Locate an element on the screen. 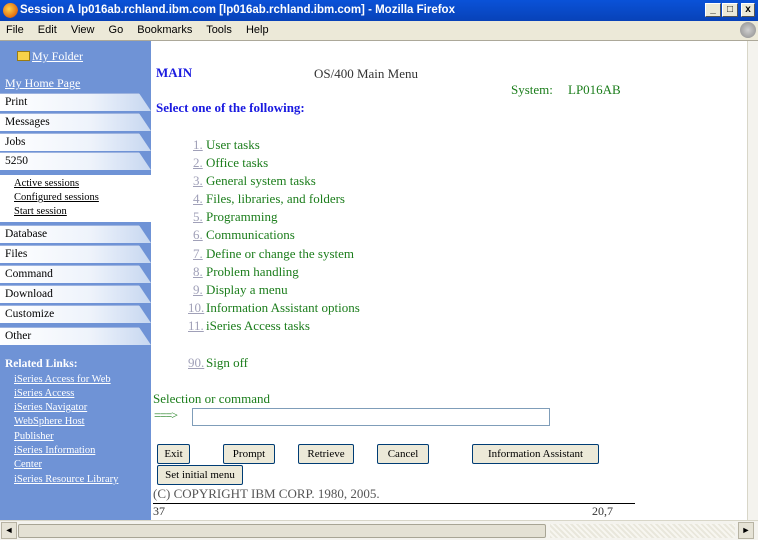  status-line-number: 37 is located at coordinates (159, 511).